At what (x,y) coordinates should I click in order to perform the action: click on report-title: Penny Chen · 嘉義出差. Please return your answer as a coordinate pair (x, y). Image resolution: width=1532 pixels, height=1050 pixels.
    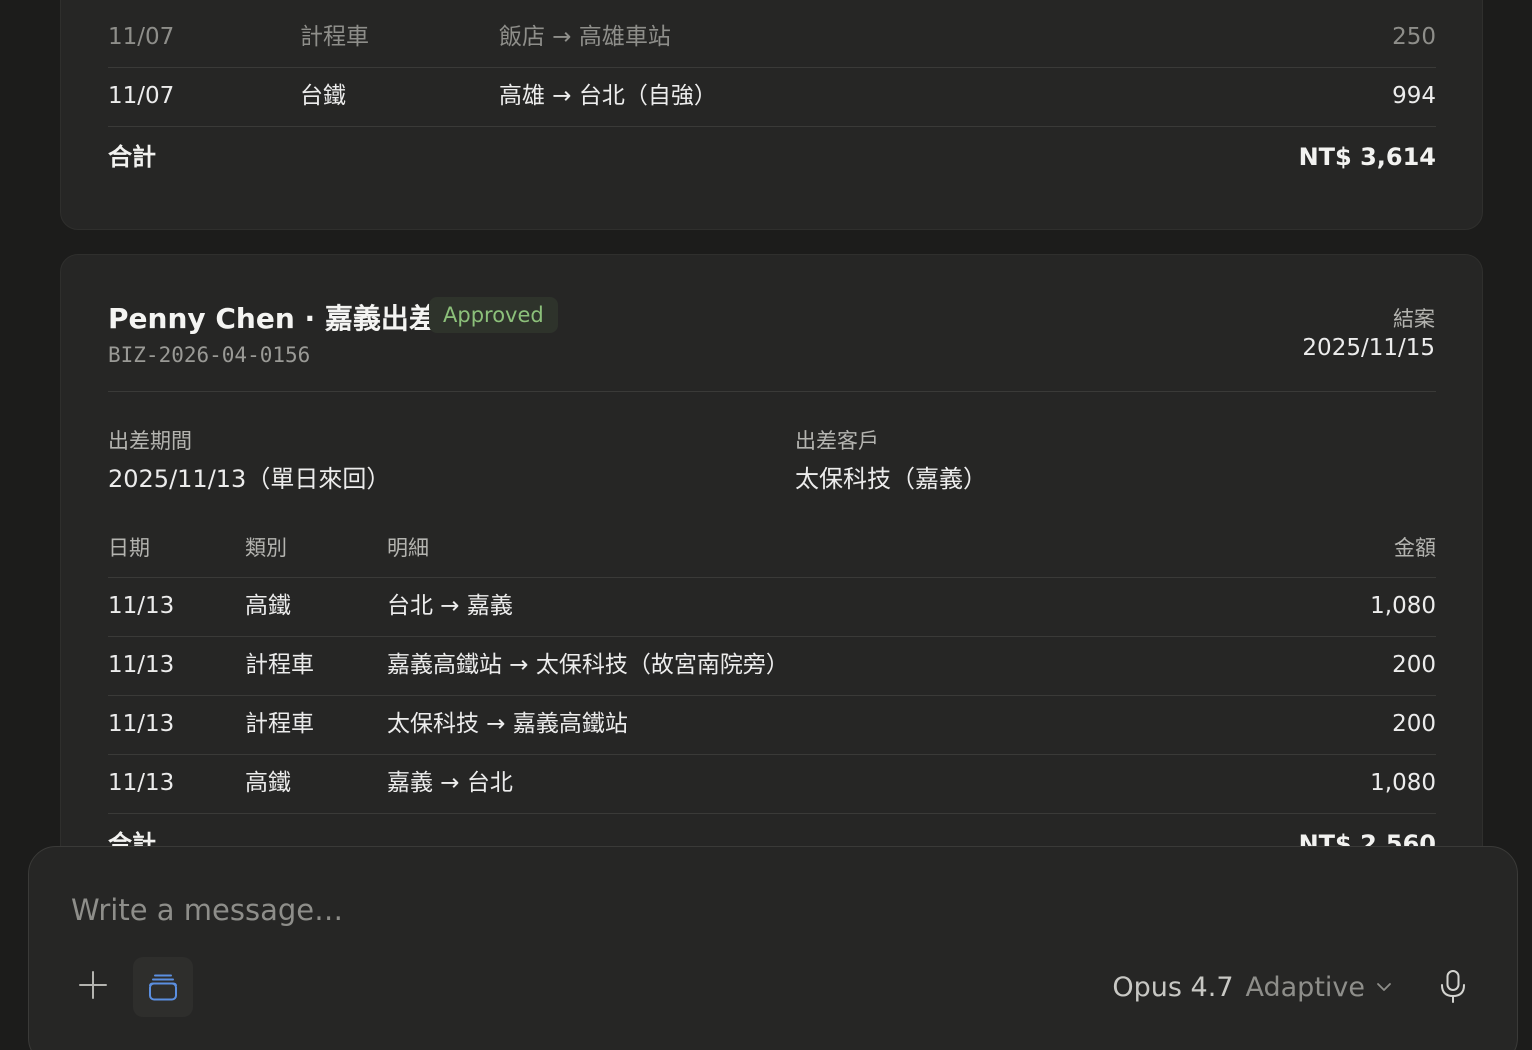
    Looking at the image, I should click on (272, 318).